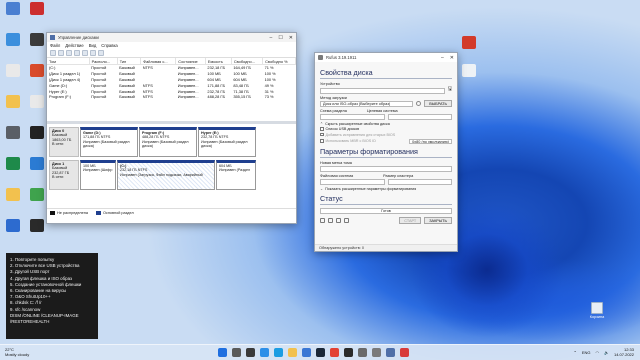 This screenshot has height=360, width=640. What do you see at coordinates (60, 97) in the screenshot?
I see `table-cell: Program (F:)` at bounding box center [60, 97].